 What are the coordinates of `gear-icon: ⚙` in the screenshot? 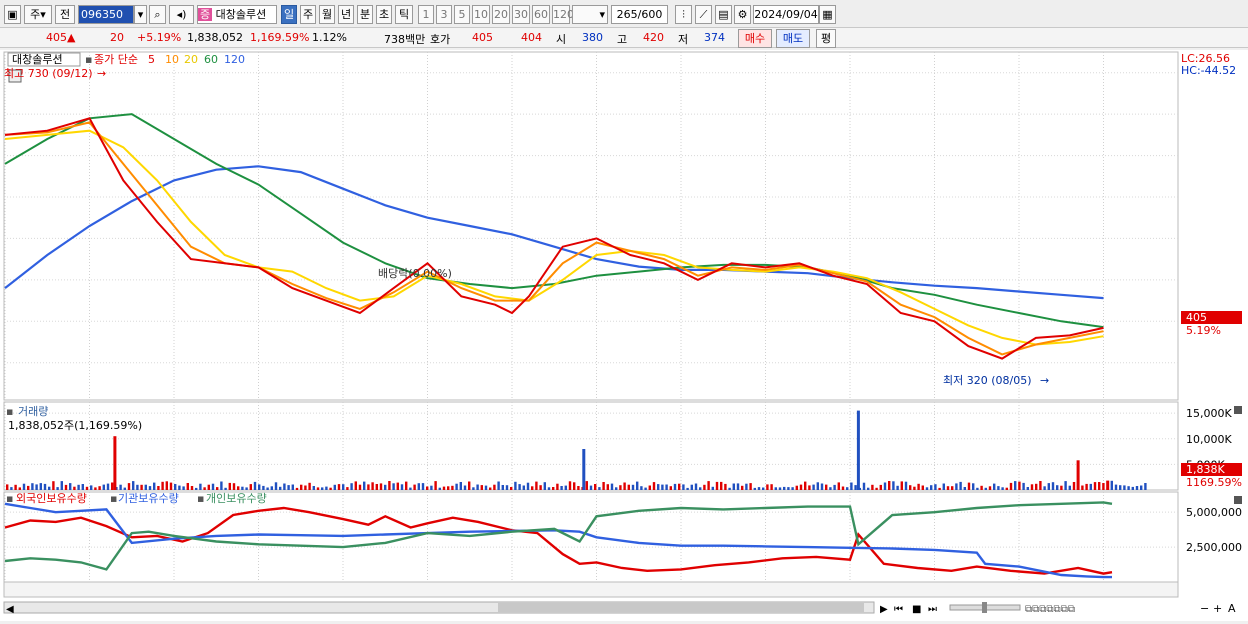 It's located at (742, 14).